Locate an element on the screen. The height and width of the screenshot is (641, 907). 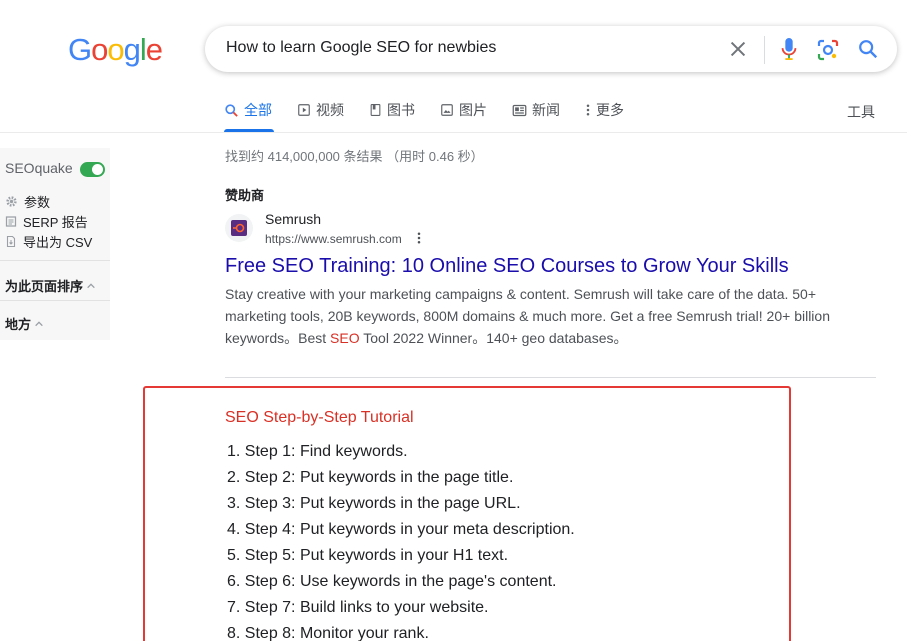
search-divider is located at coordinates (764, 50).